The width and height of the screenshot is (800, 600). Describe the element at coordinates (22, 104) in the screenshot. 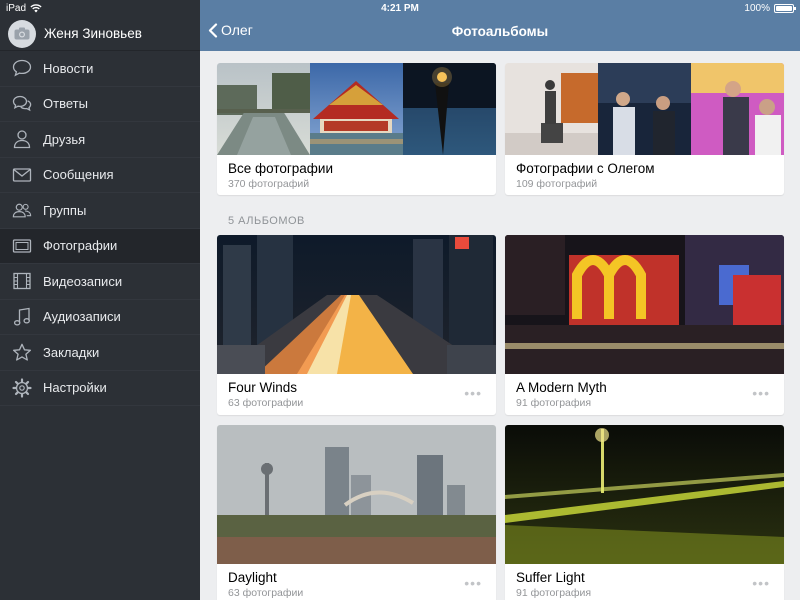

I see `replies-icon` at that location.